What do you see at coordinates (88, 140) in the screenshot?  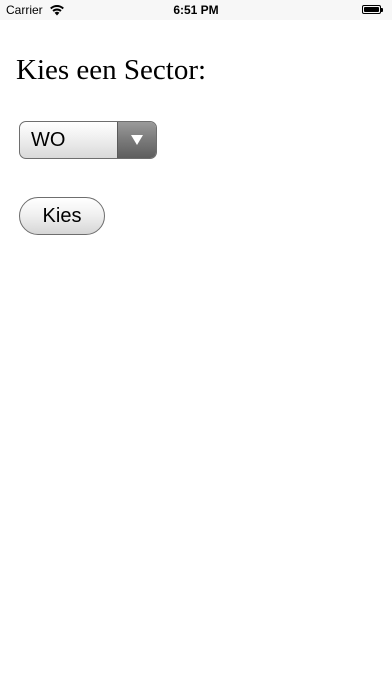 I see `sector-select: WO` at bounding box center [88, 140].